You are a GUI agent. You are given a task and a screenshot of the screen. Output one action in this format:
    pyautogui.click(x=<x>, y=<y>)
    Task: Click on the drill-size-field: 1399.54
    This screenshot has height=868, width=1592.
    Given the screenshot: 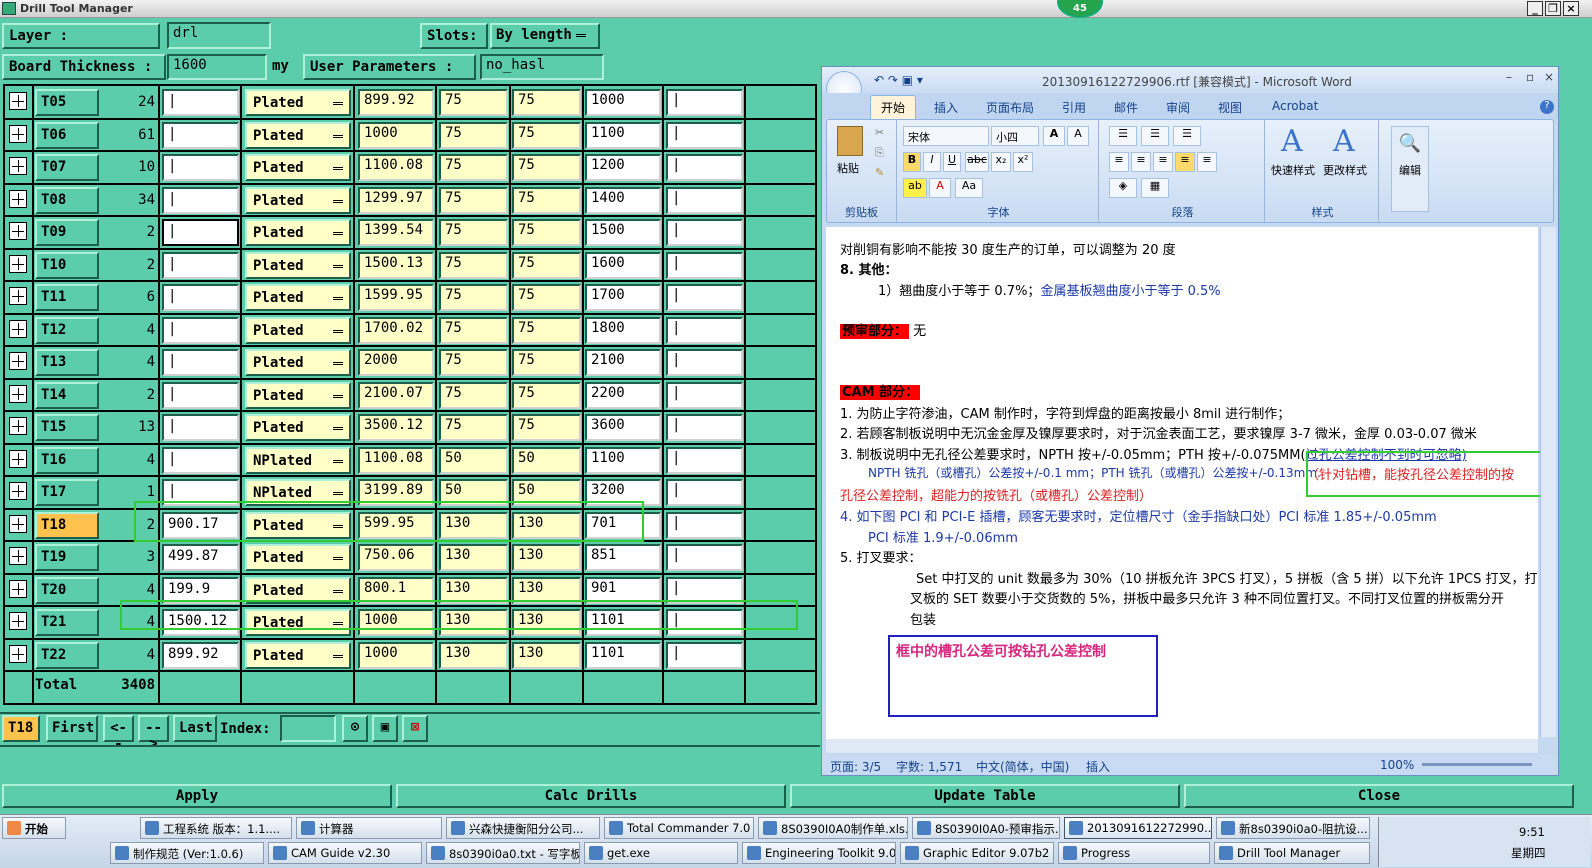 What is the action you would take?
    pyautogui.click(x=396, y=232)
    